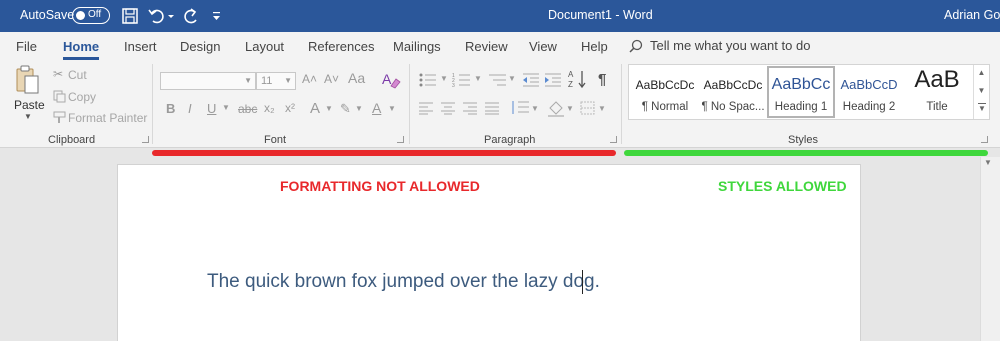 The width and height of the screenshot is (1000, 341). Describe the element at coordinates (570, 108) in the screenshot. I see `shading-dropdown-icon: ▼` at that location.